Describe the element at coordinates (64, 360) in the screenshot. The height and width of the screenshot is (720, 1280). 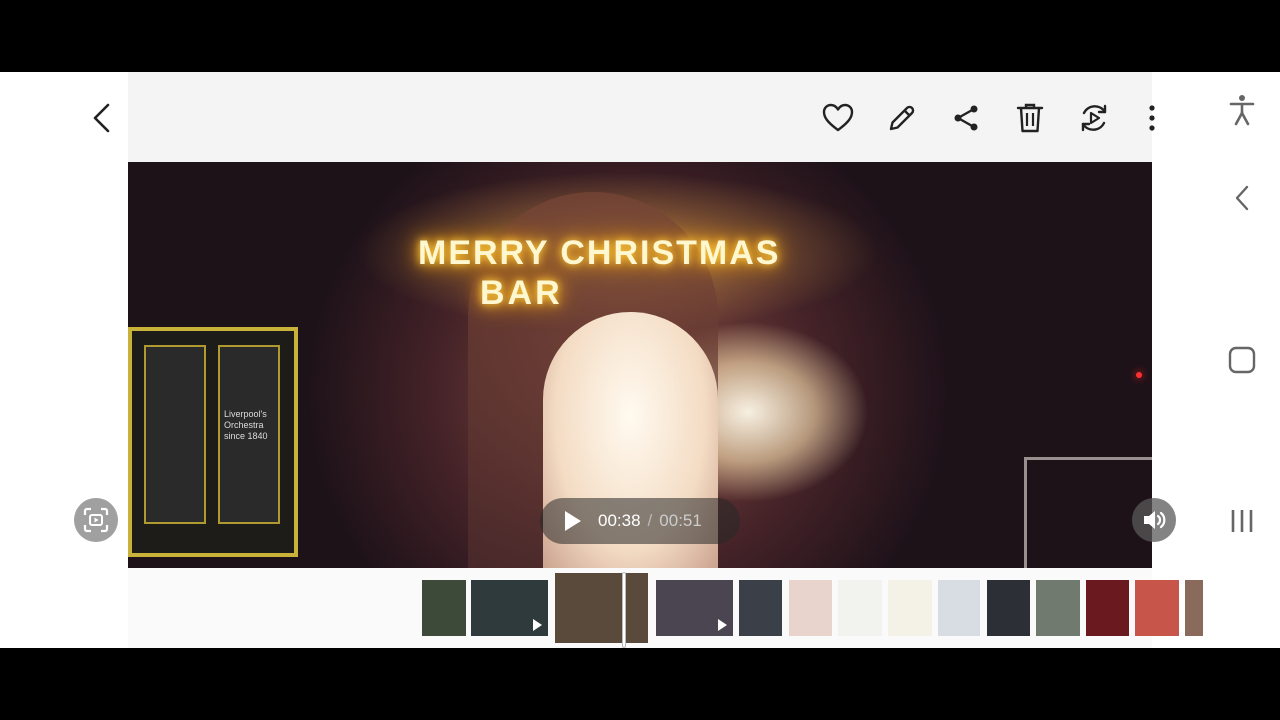
I see `left-panel` at that location.